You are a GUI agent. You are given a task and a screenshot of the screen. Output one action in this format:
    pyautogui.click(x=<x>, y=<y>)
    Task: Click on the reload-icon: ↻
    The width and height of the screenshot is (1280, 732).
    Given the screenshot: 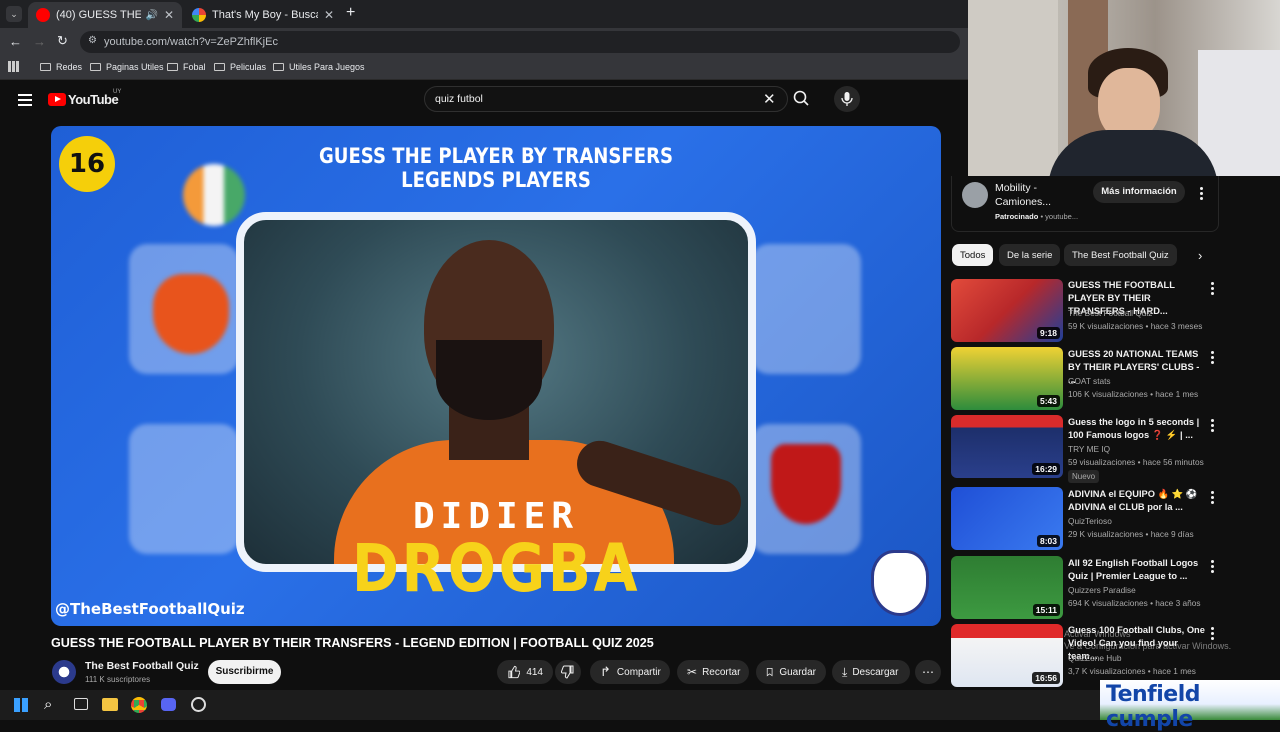 What is the action you would take?
    pyautogui.click(x=62, y=41)
    